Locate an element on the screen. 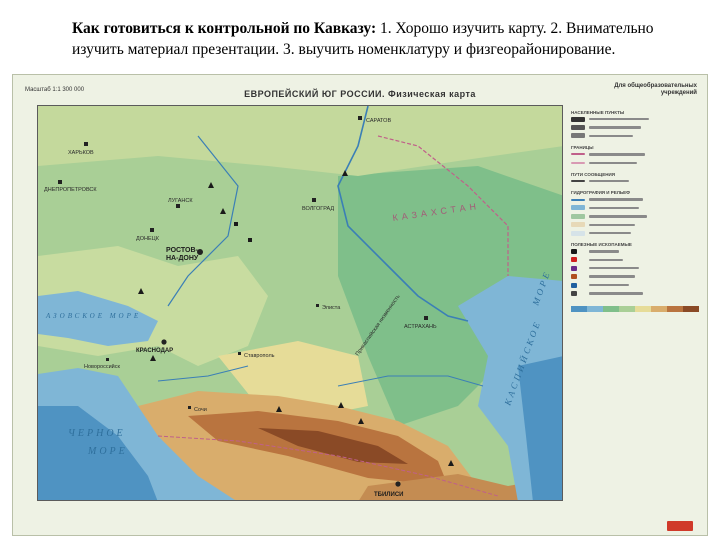 The height and width of the screenshot is (540, 720). gas-icon is located at coordinates (574, 260).